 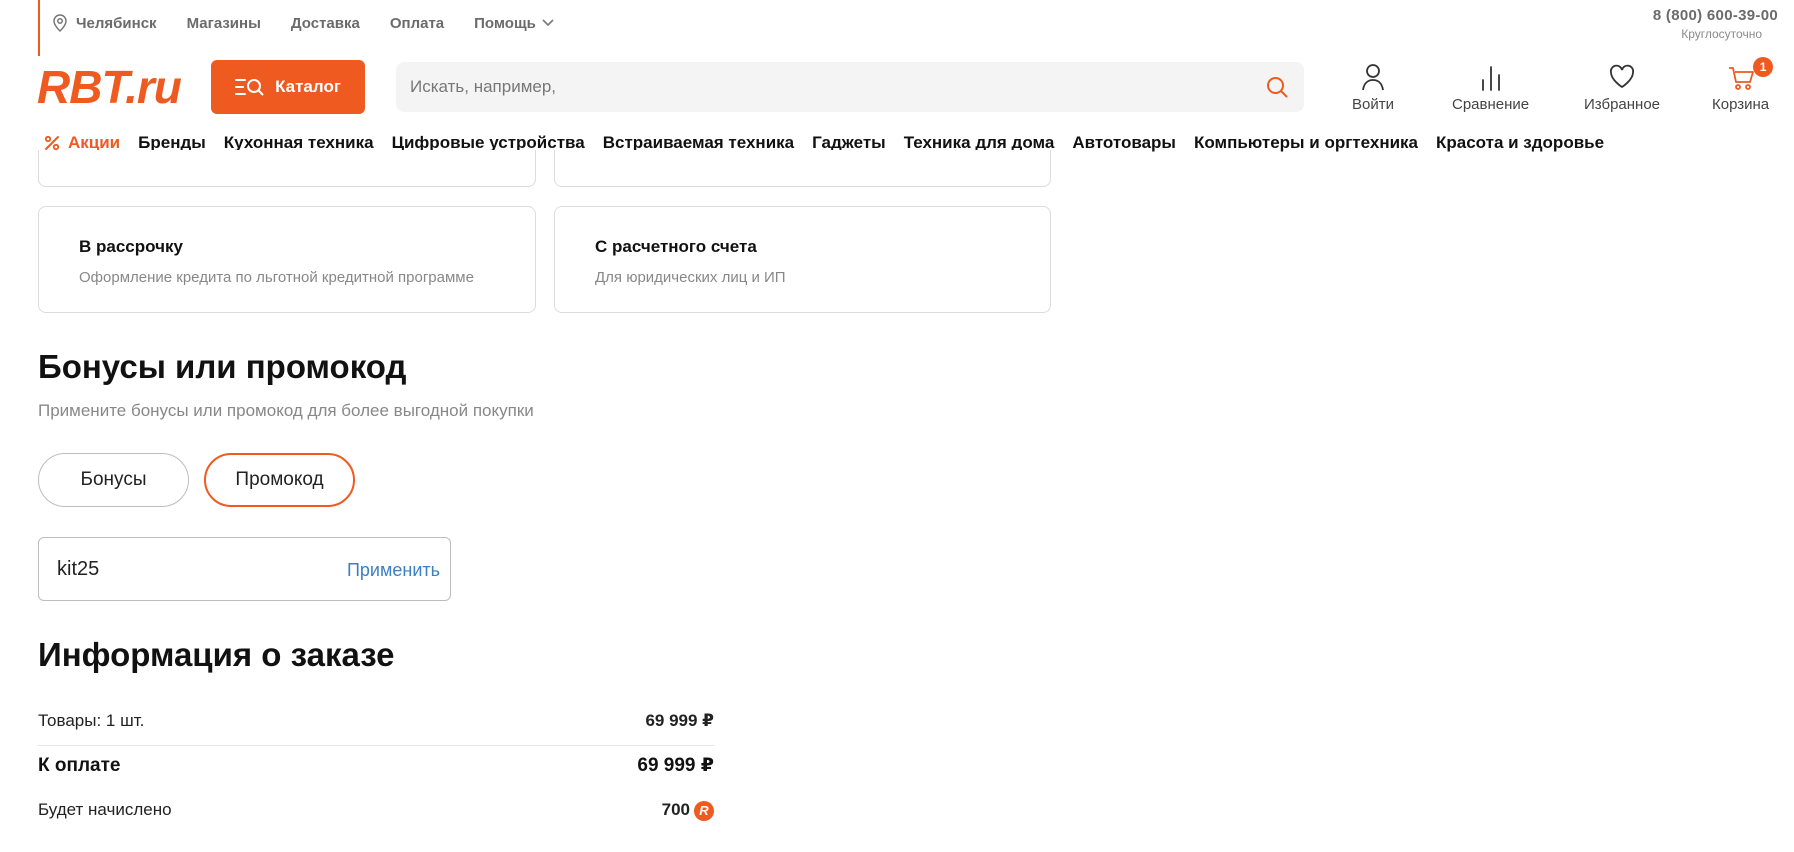 I want to click on city-selector: Челябинск, so click(x=104, y=23).